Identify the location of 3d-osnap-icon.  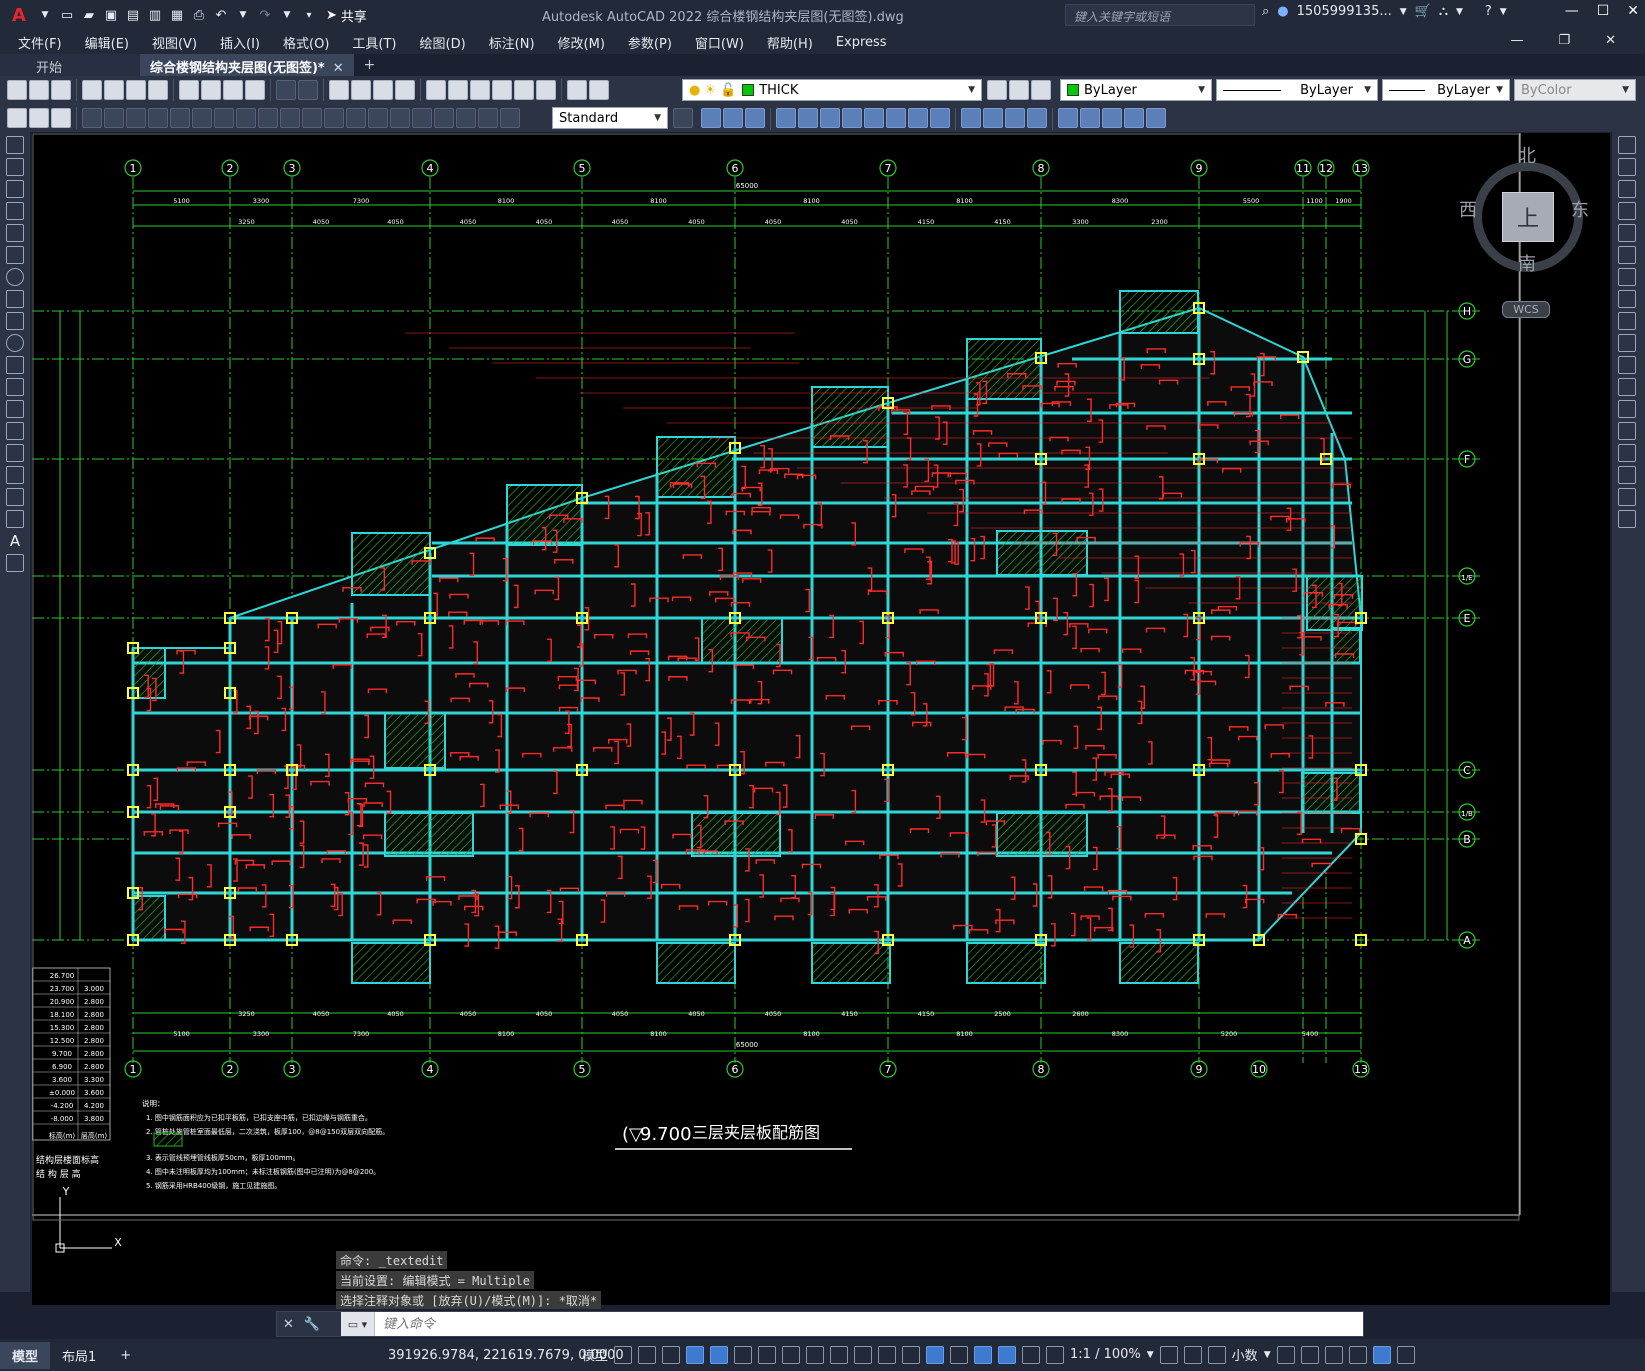
(911, 1354).